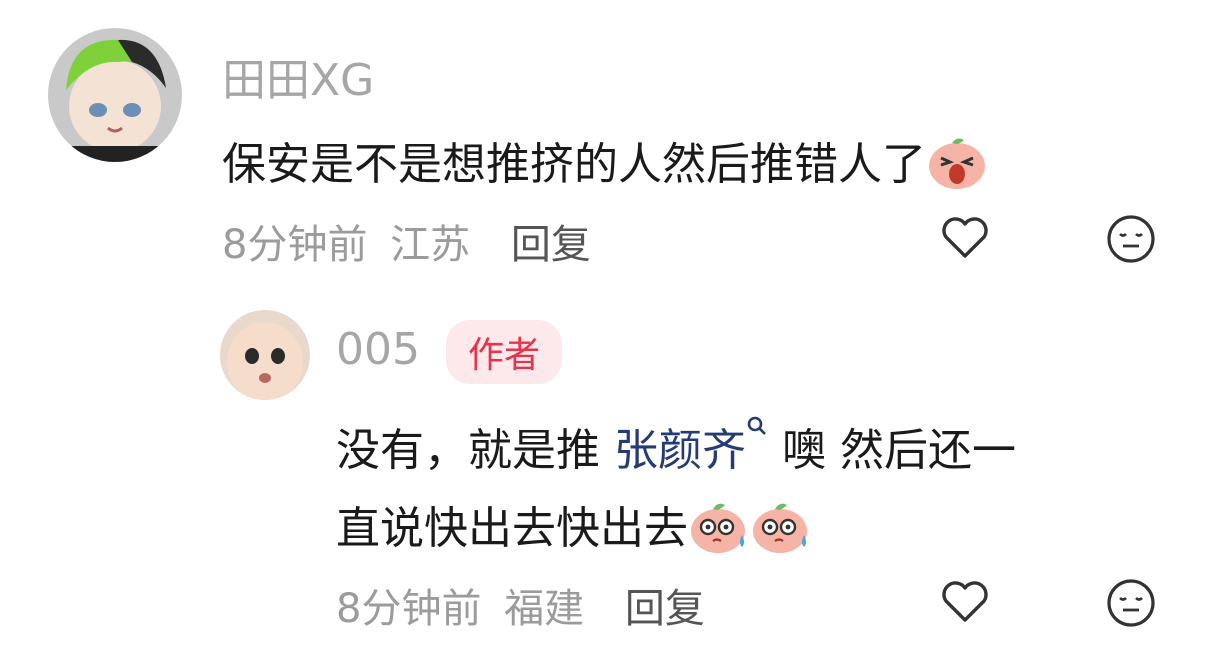 The width and height of the screenshot is (1206, 655). Describe the element at coordinates (899, 450) in the screenshot. I see `comment-body-cont: 噢 然后还一` at that location.